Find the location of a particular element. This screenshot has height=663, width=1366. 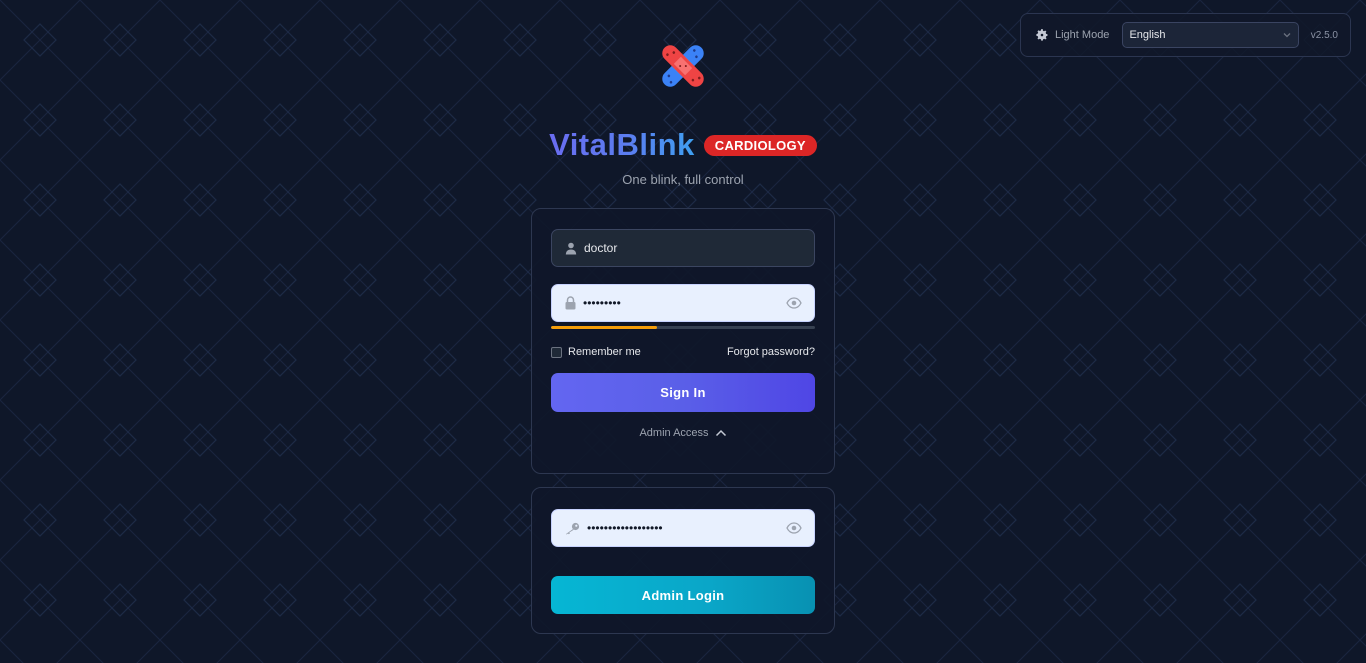

chevron-down-icon is located at coordinates (1287, 35).